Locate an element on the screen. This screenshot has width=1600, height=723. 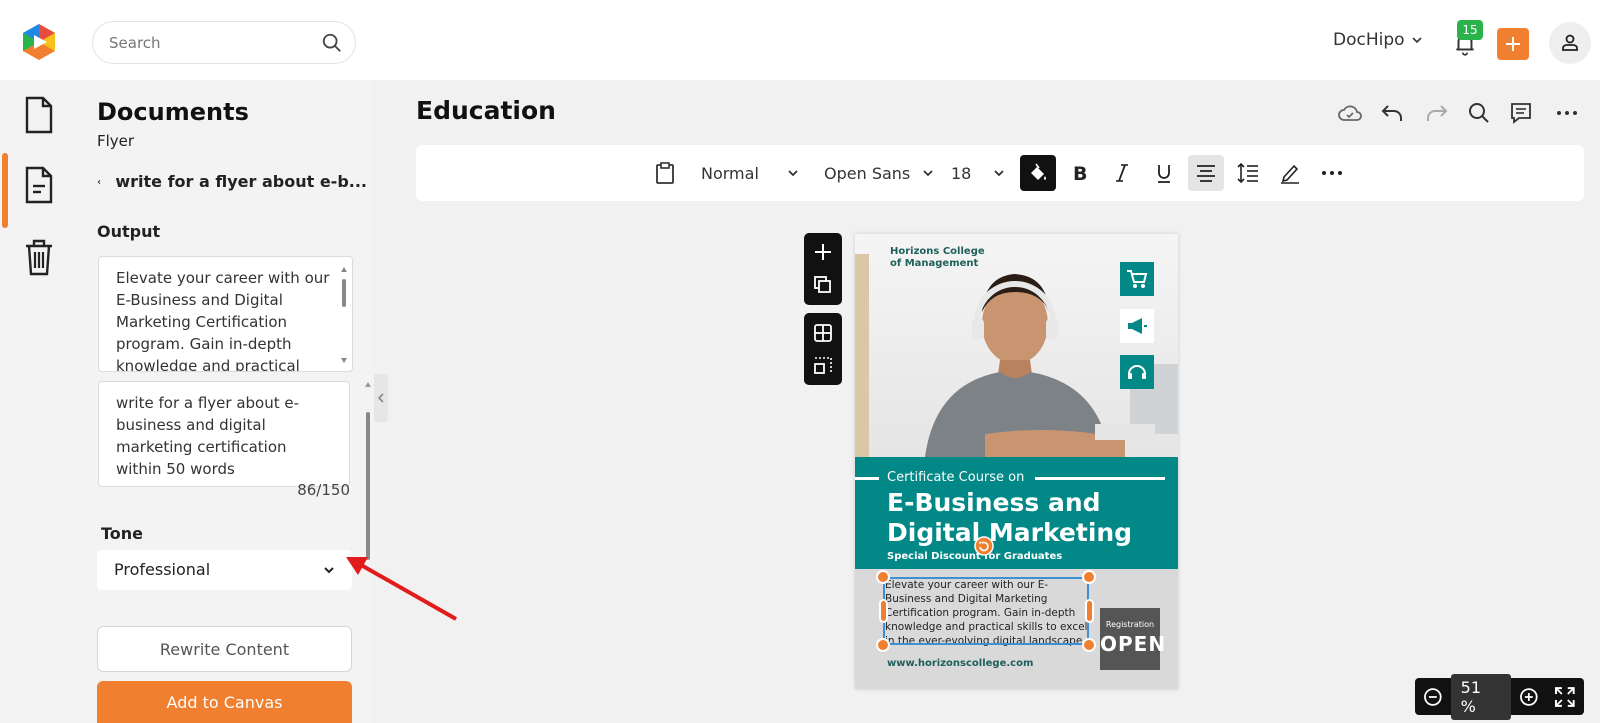
highlight-button is located at coordinates (1290, 173).